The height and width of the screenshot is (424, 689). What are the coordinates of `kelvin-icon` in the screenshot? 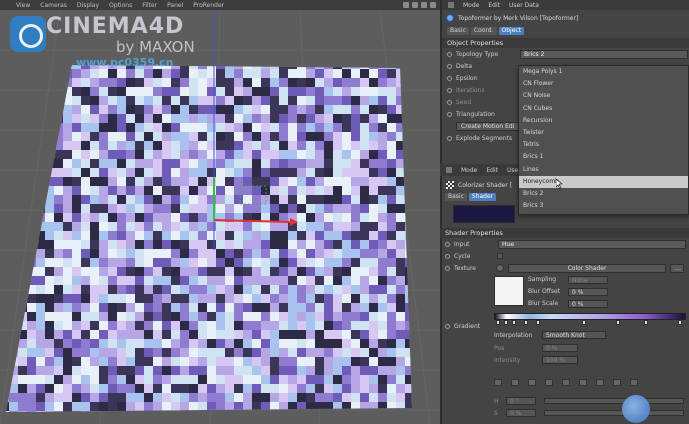 It's located at (600, 382).